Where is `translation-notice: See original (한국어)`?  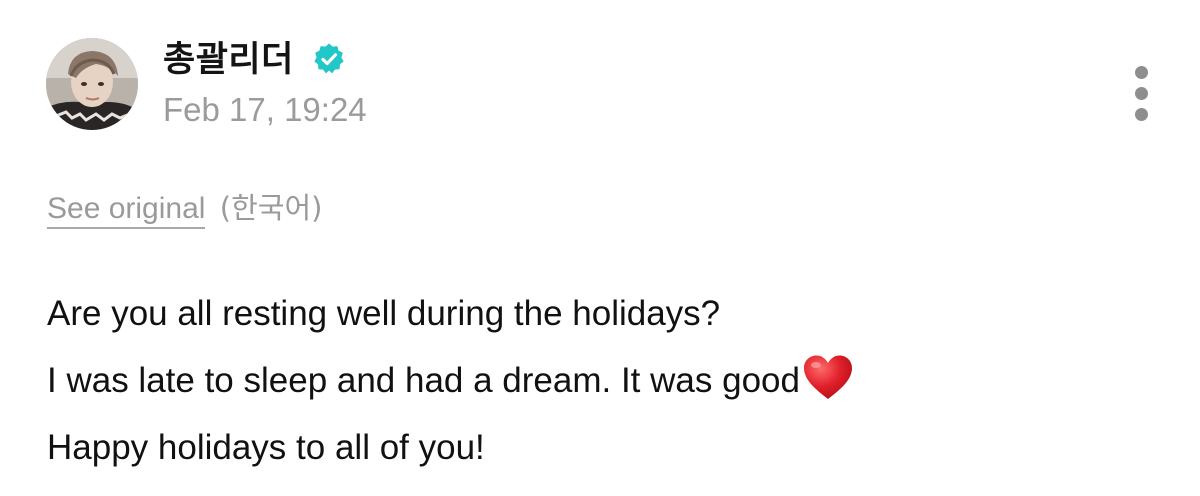
translation-notice: See original (한국어) is located at coordinates (184, 208).